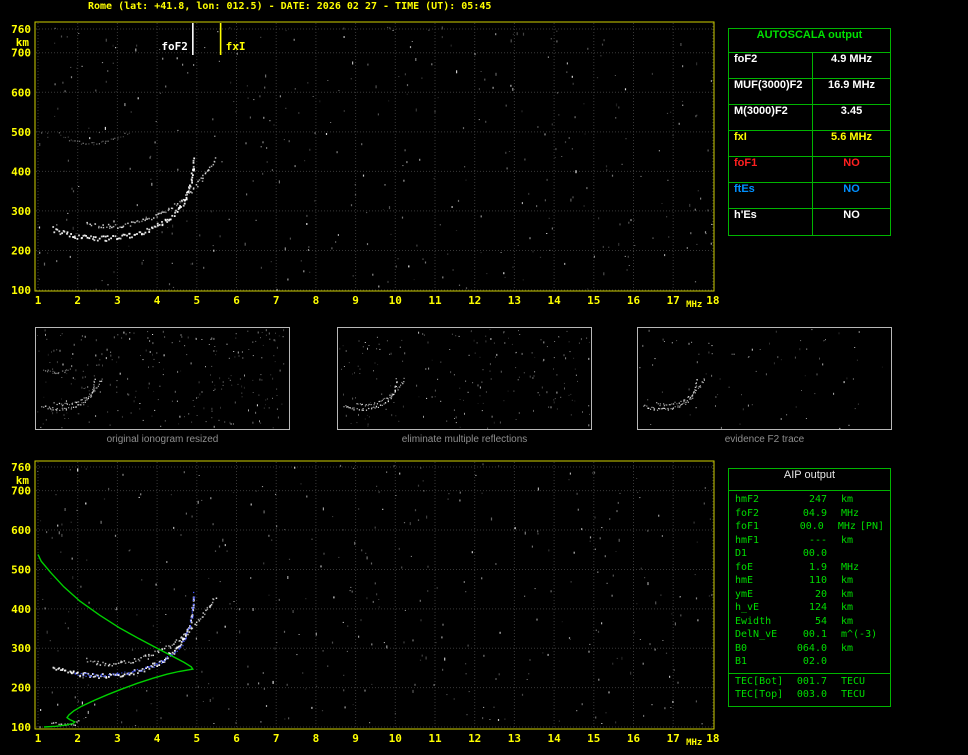 The width and height of the screenshot is (968, 755). Describe the element at coordinates (809, 542) in the screenshot. I see `aip-row-hmf1: hmF1 --- km` at that location.